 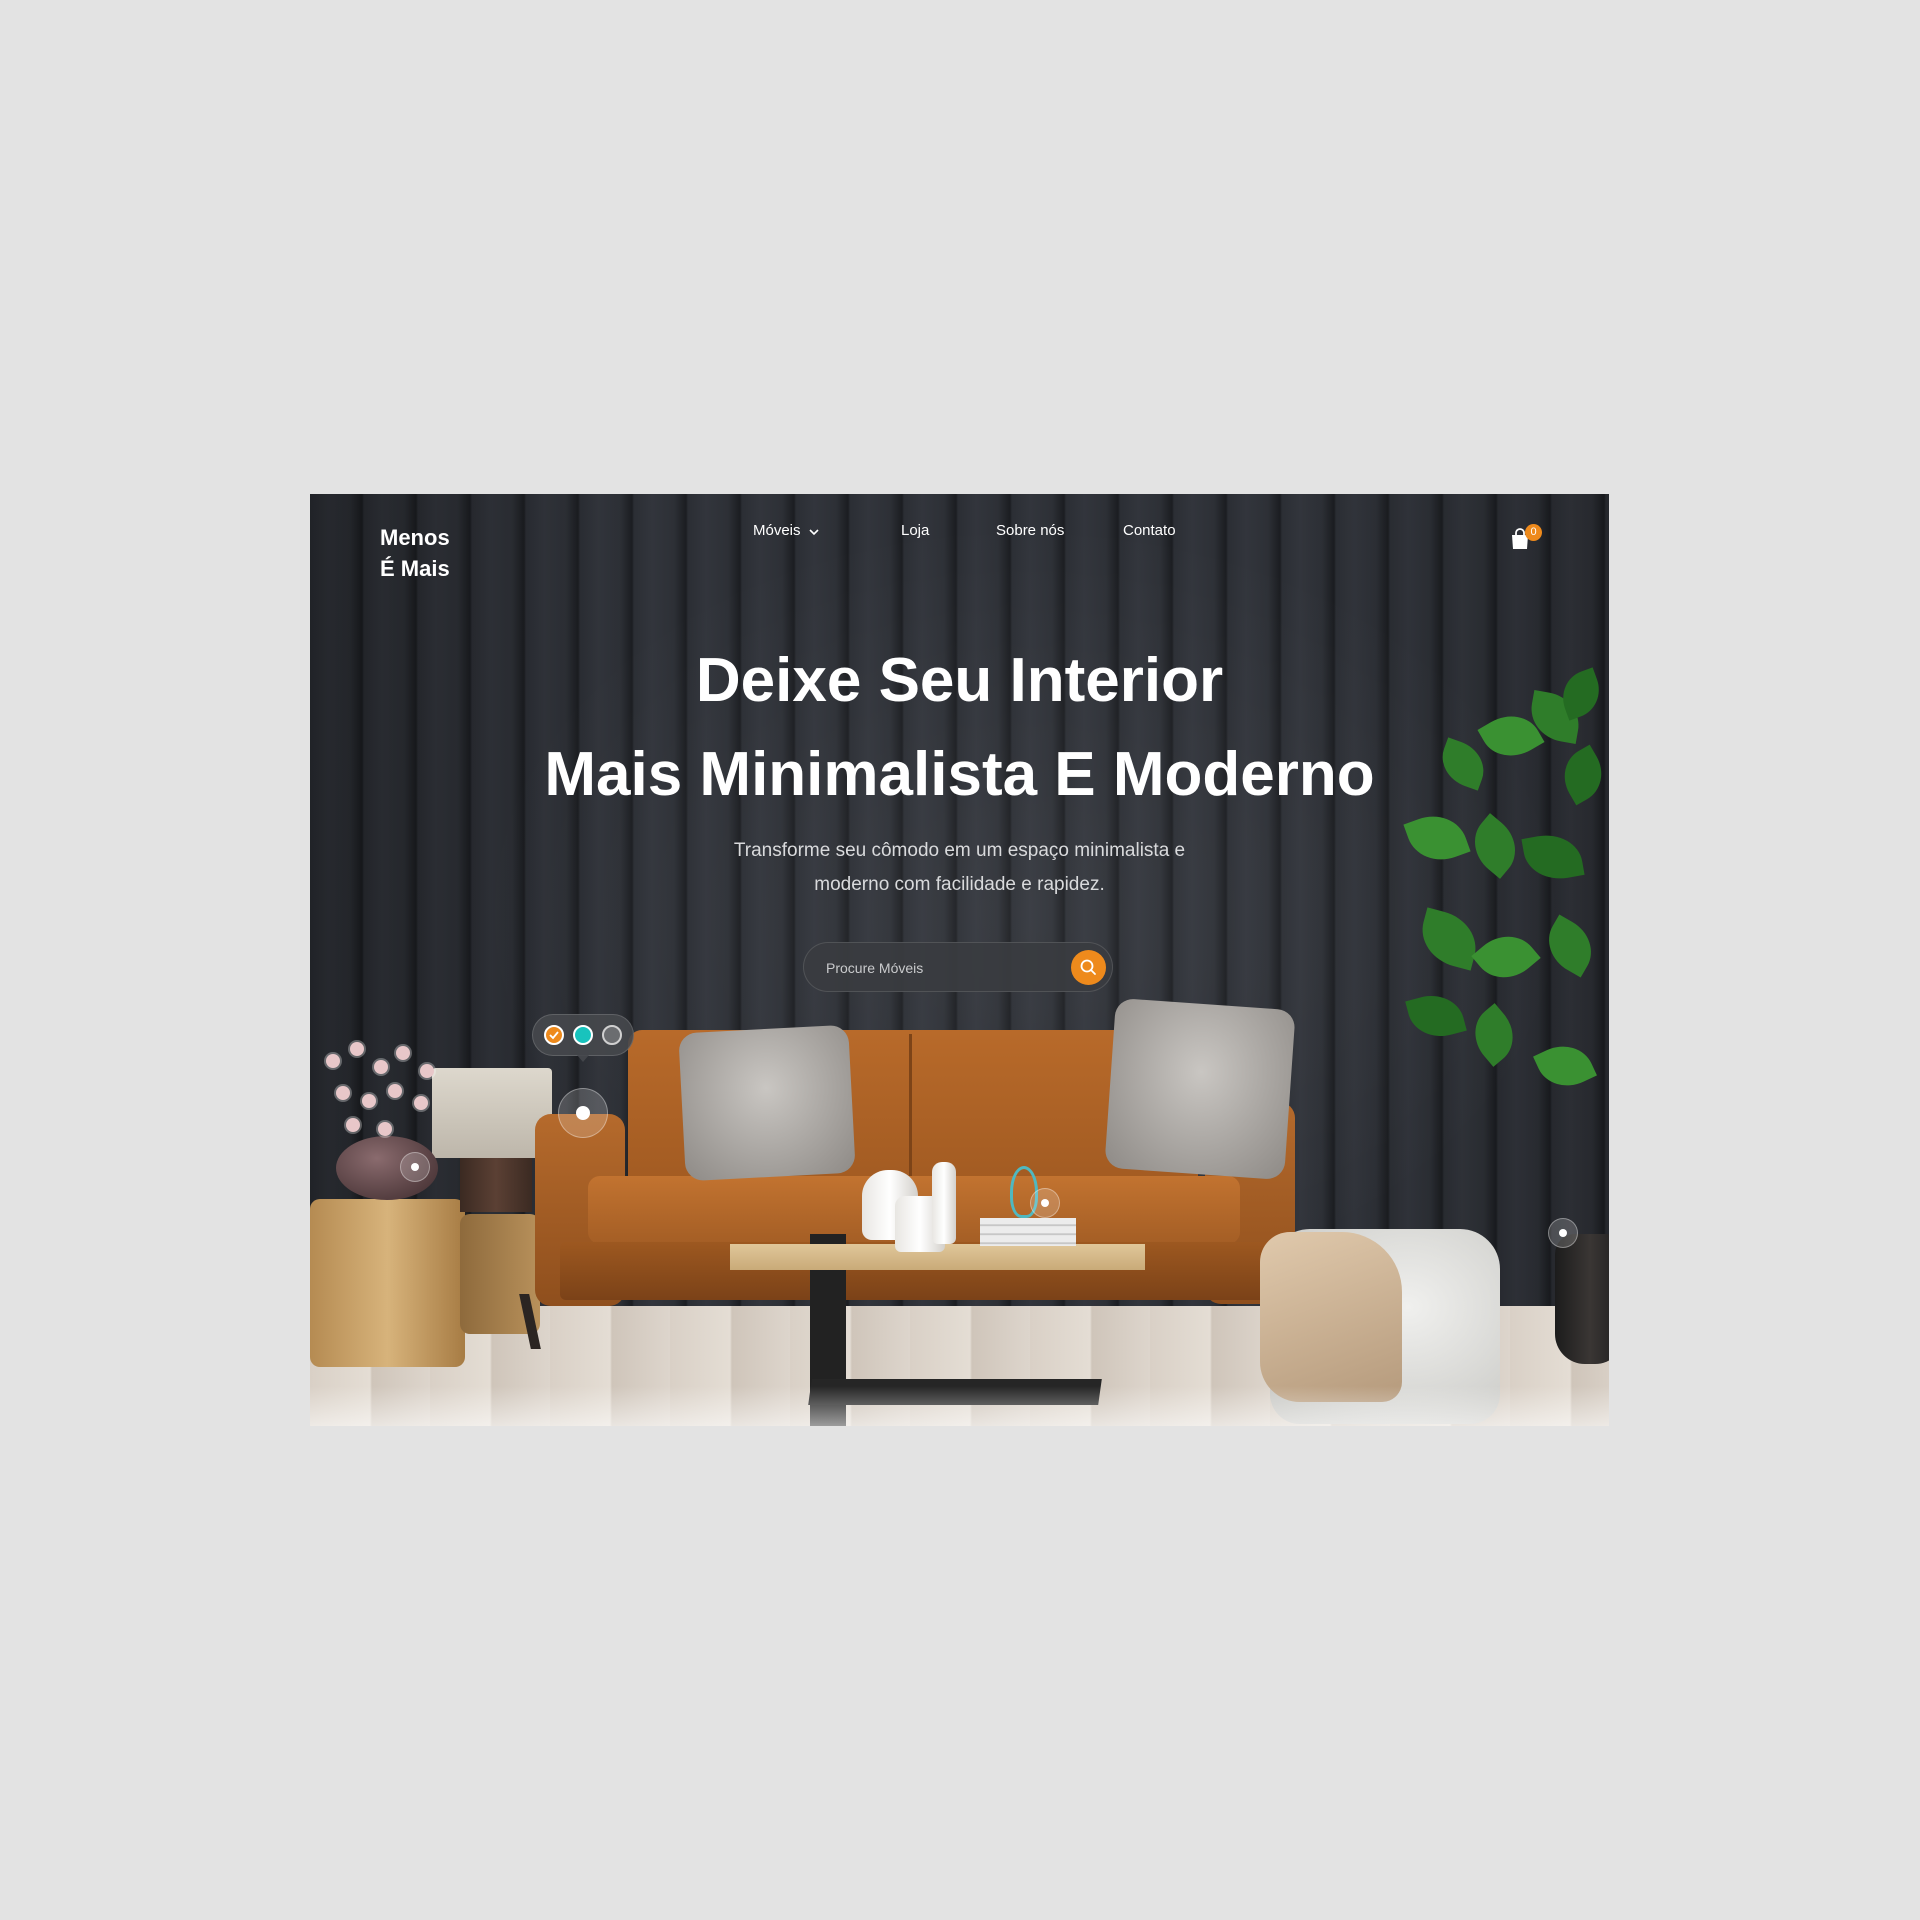 What do you see at coordinates (959, 884) in the screenshot?
I see `hero-subtitle-line-2: moderno com facilidade e rapidez.` at bounding box center [959, 884].